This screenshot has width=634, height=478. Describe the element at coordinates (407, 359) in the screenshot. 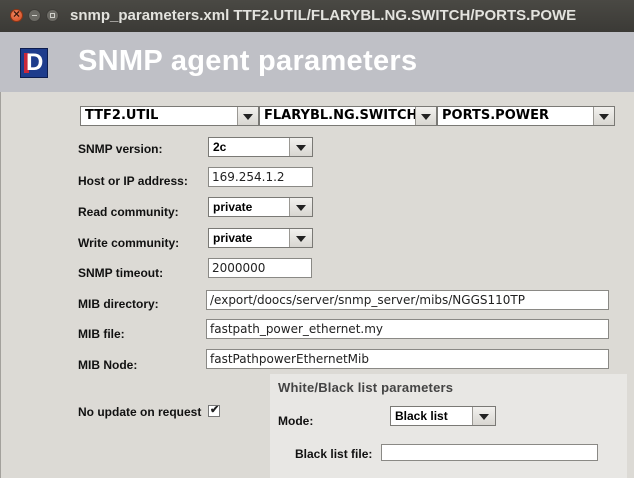

I see `mib-node-input: fastPathpowerEthernetMib` at that location.